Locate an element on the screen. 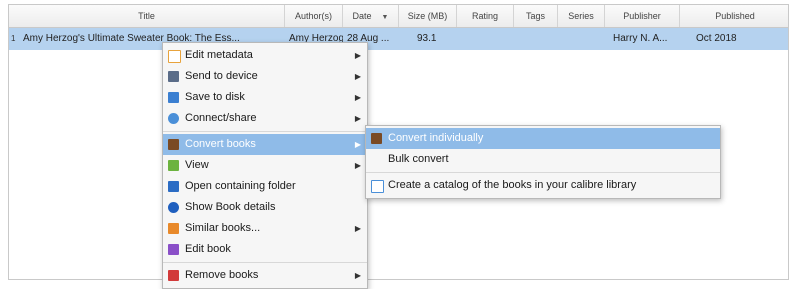  menu-item-view: View ▶ is located at coordinates (265, 165).